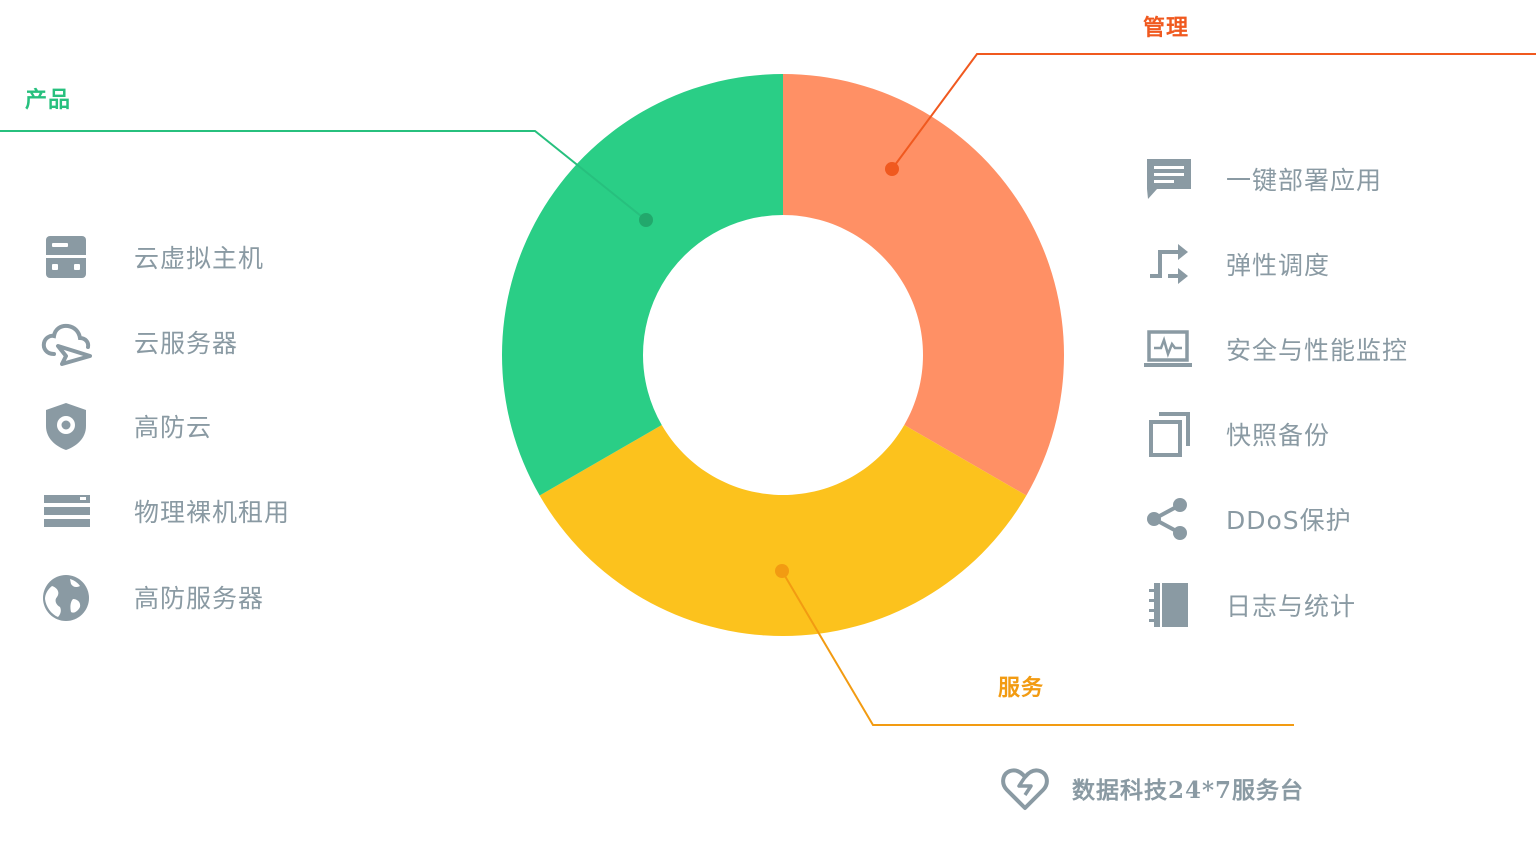 This screenshot has width=1536, height=864. What do you see at coordinates (186, 343) in the screenshot?
I see `product-item-label: 云服务器` at bounding box center [186, 343].